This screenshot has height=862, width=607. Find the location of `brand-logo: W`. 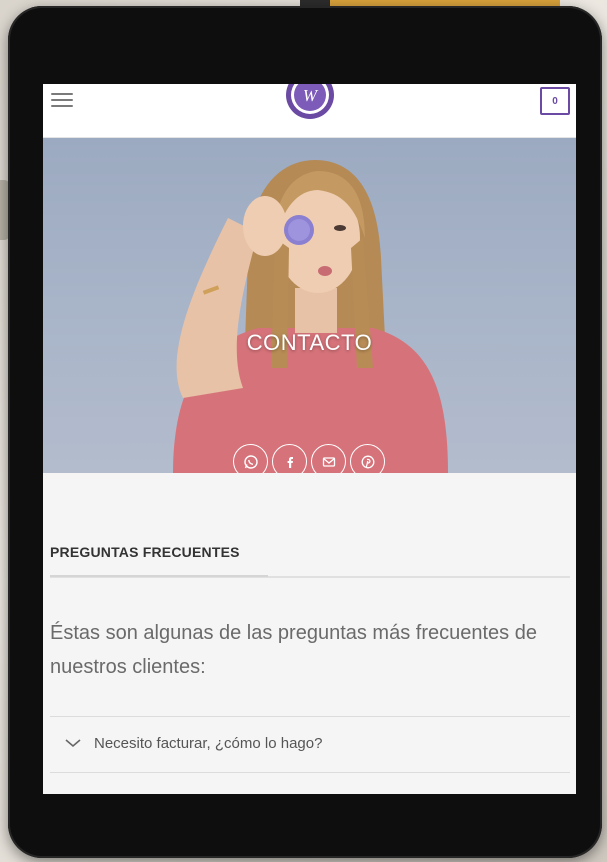

brand-logo: W is located at coordinates (310, 103).